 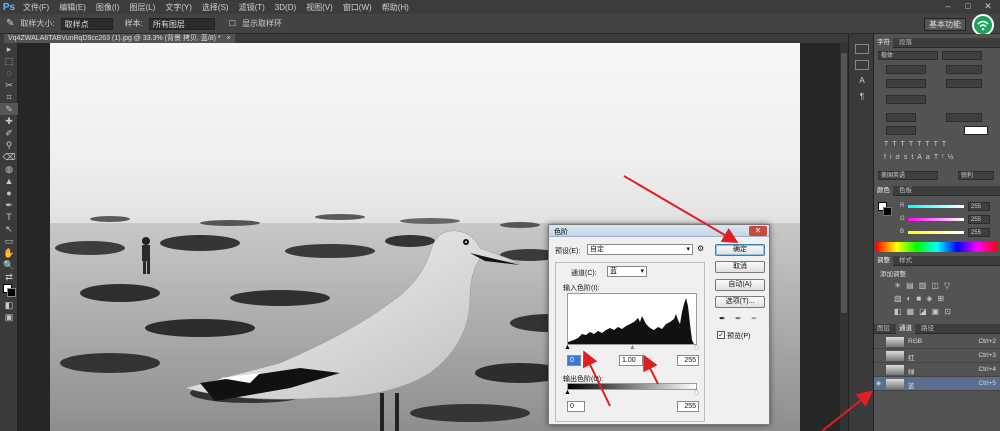 I want to click on input-white-field: 255, so click(x=688, y=360).